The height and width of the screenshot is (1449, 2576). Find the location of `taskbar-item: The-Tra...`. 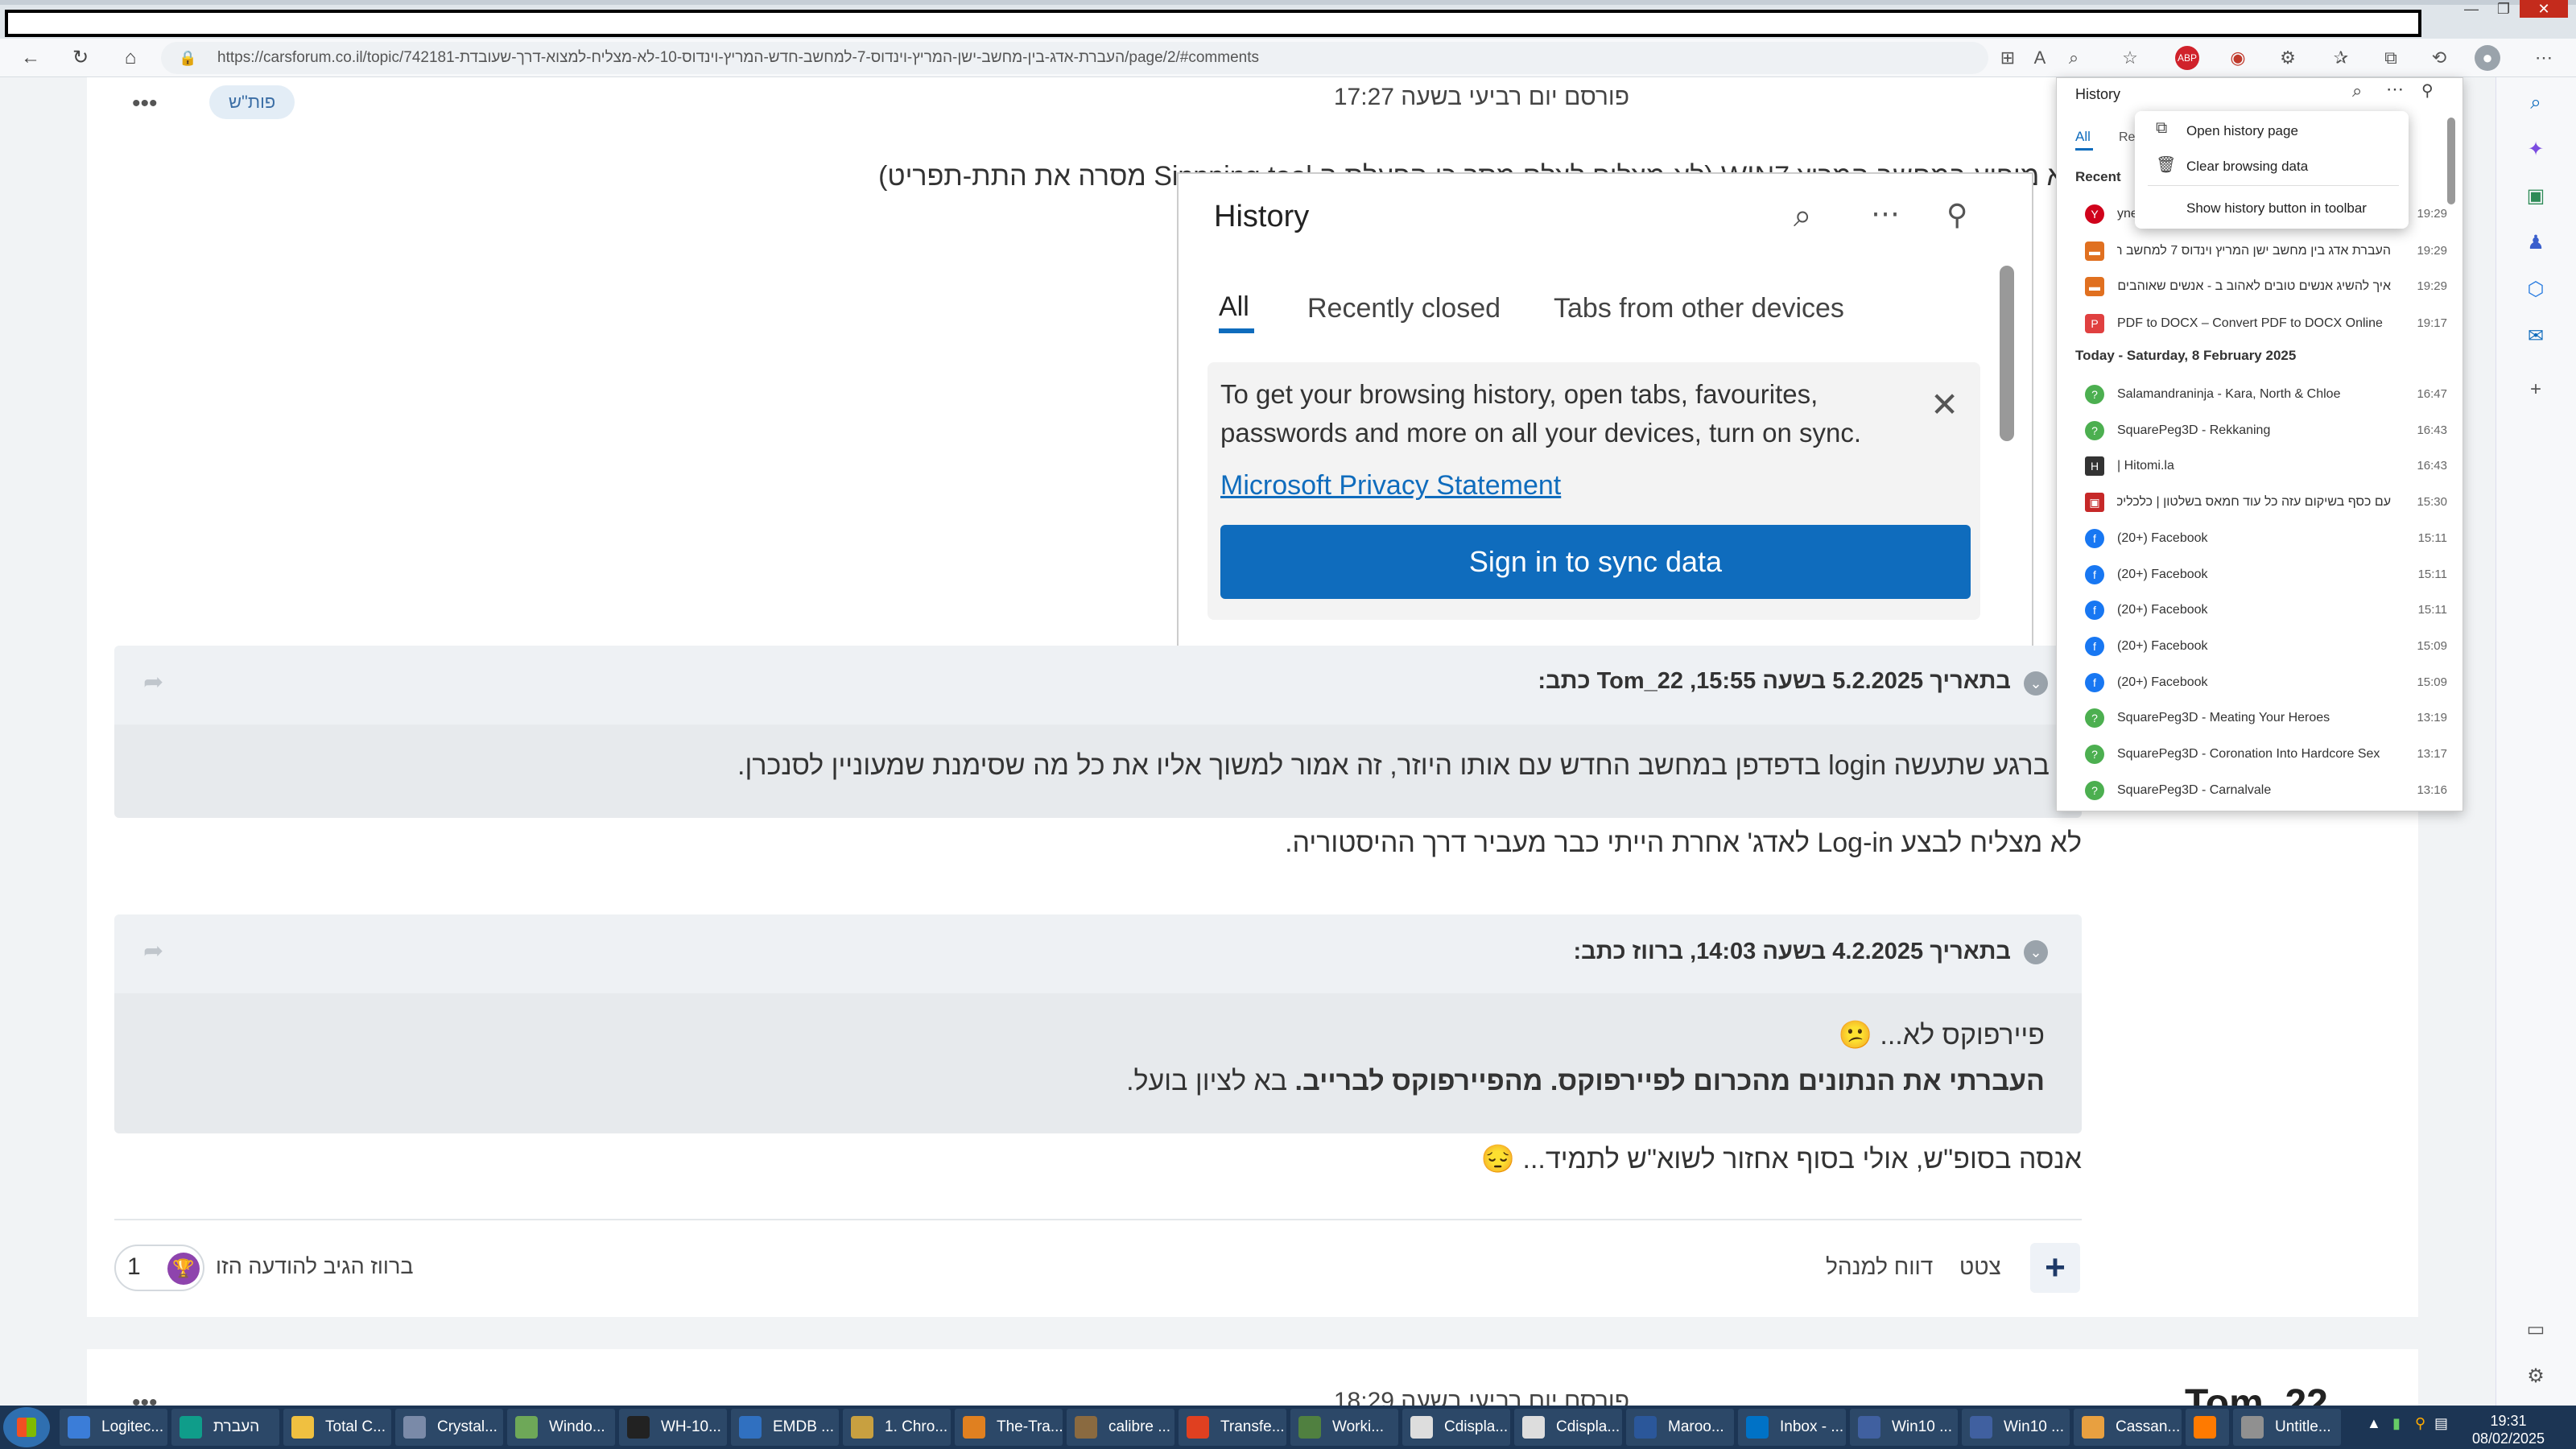

taskbar-item: The-Tra... is located at coordinates (1009, 1427).